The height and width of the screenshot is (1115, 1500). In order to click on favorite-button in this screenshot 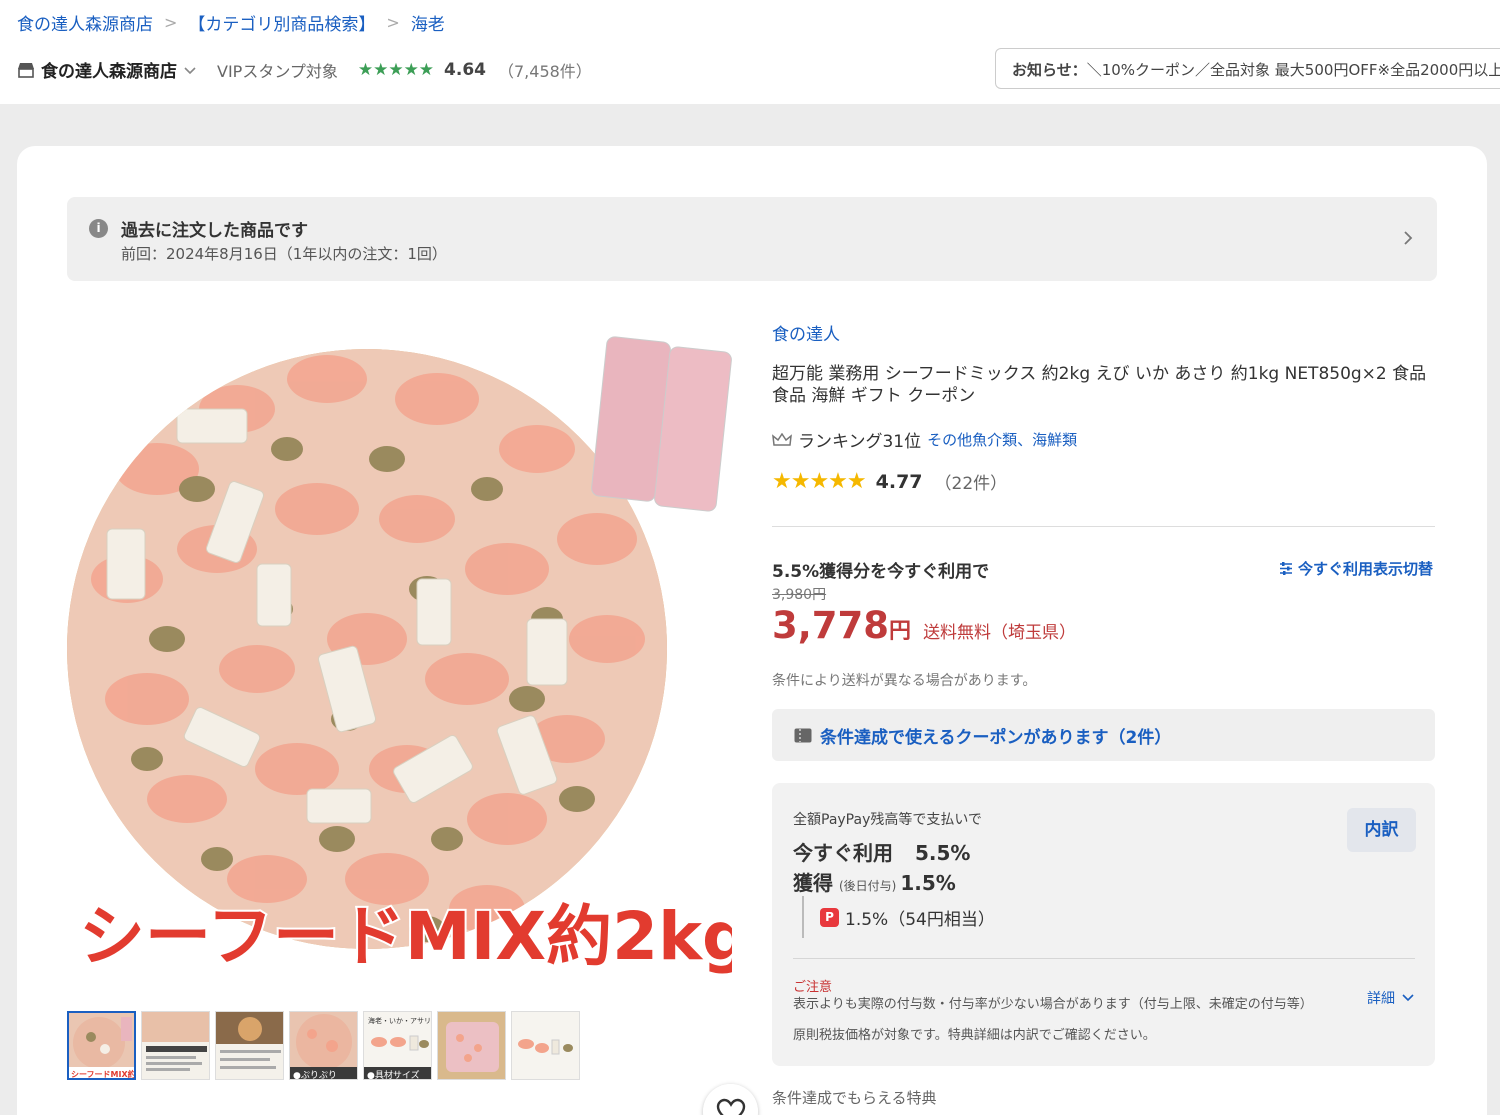, I will do `click(730, 1099)`.